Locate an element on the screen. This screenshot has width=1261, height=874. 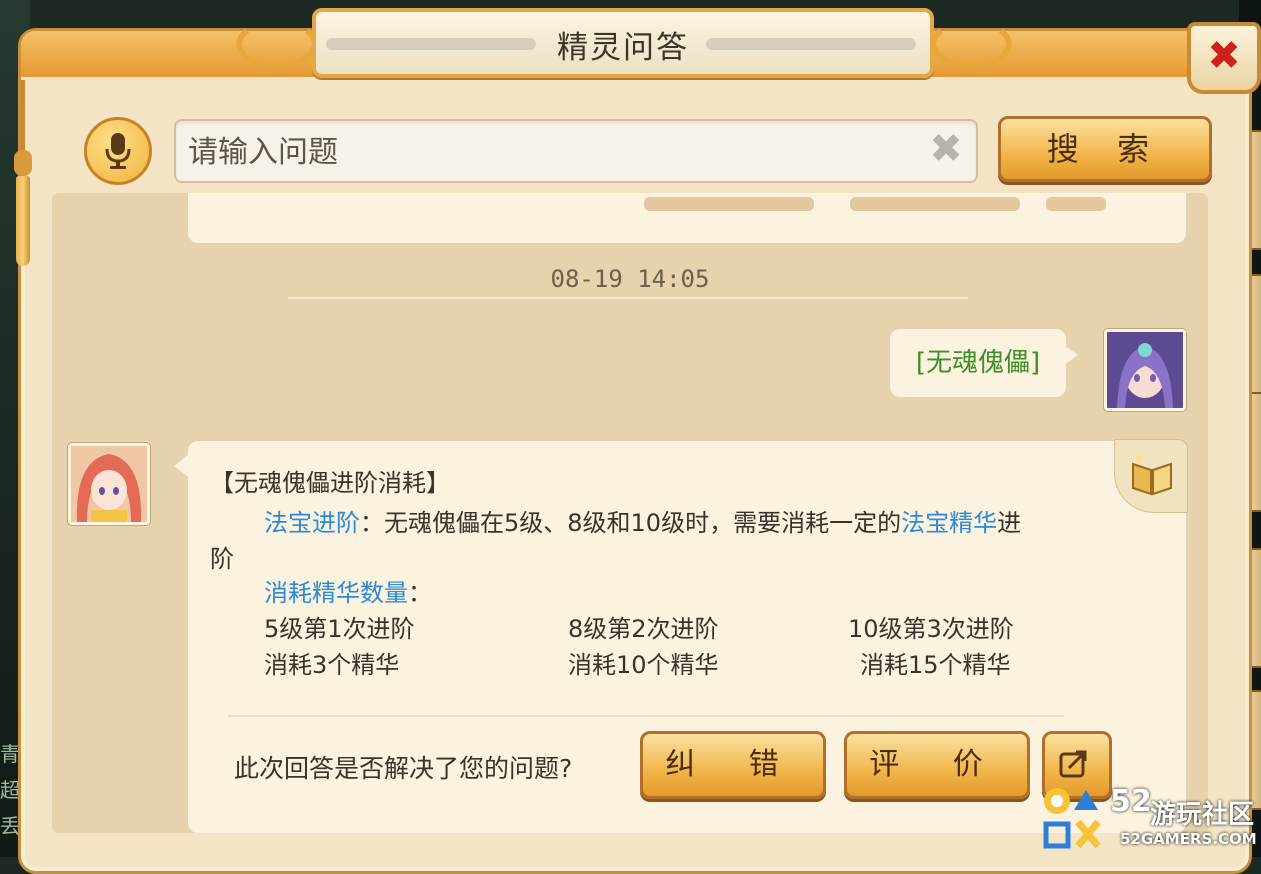
user-avatar is located at coordinates (1145, 370).